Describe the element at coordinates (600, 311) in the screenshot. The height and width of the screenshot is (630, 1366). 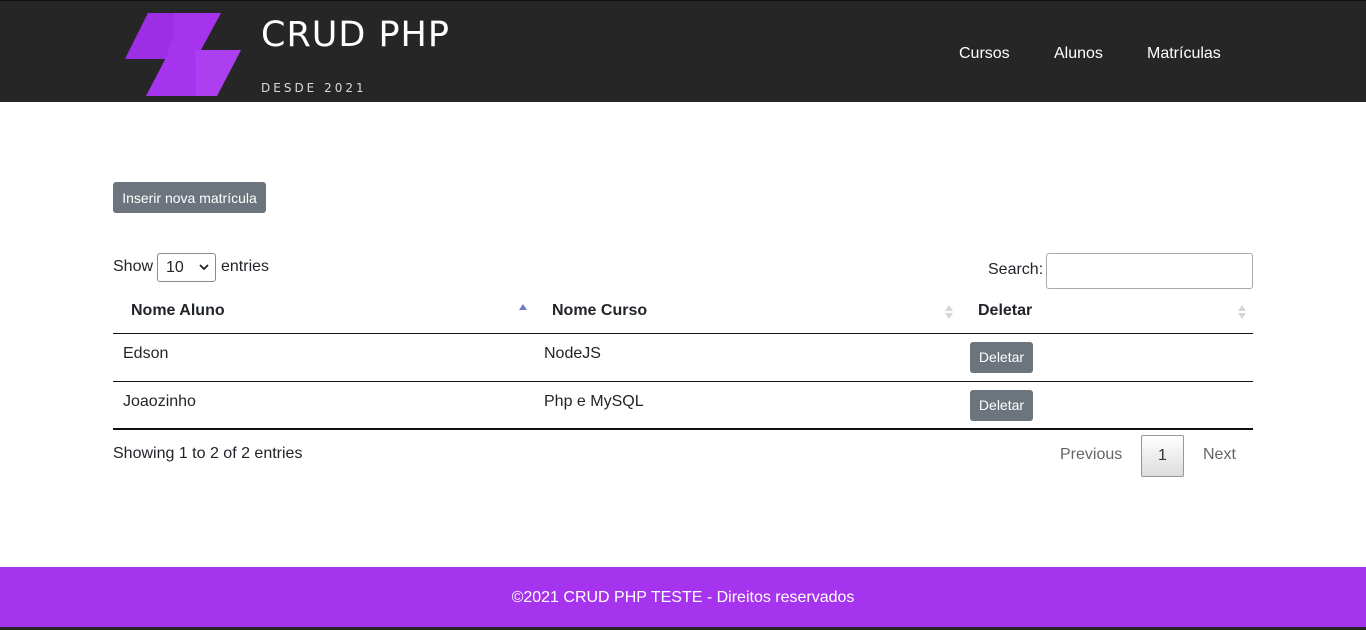
I see `column-header-label: Nome Curso` at that location.